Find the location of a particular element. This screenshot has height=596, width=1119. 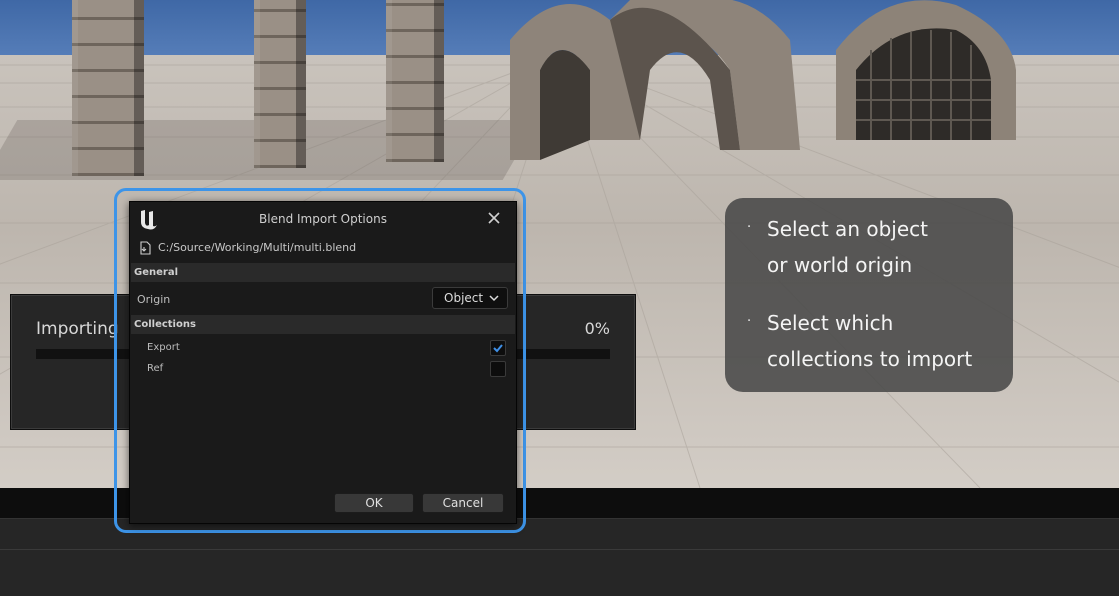

origin-dropdown-value: Object is located at coordinates (464, 298).